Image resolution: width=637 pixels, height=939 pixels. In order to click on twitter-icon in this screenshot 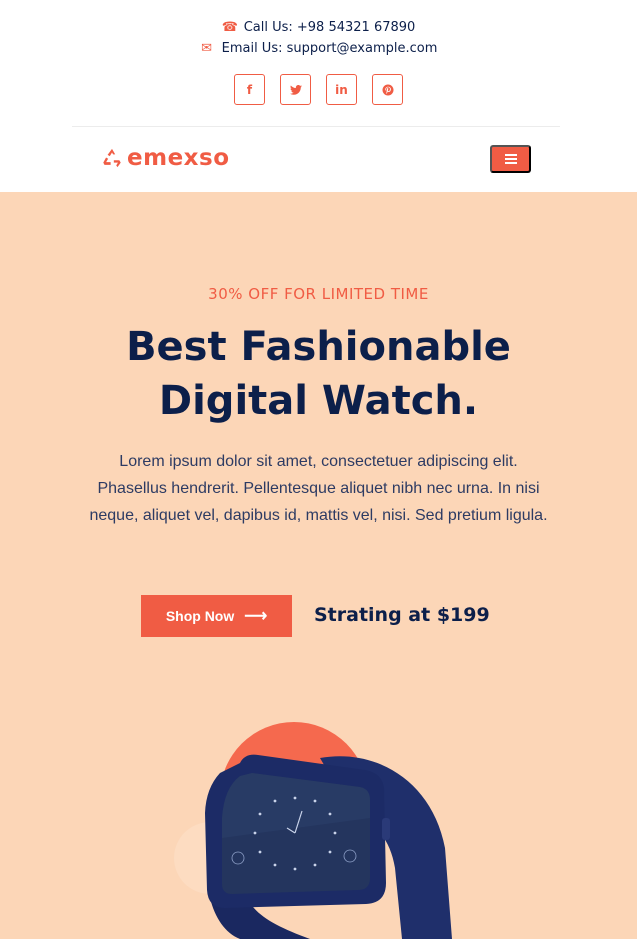, I will do `click(295, 89)`.